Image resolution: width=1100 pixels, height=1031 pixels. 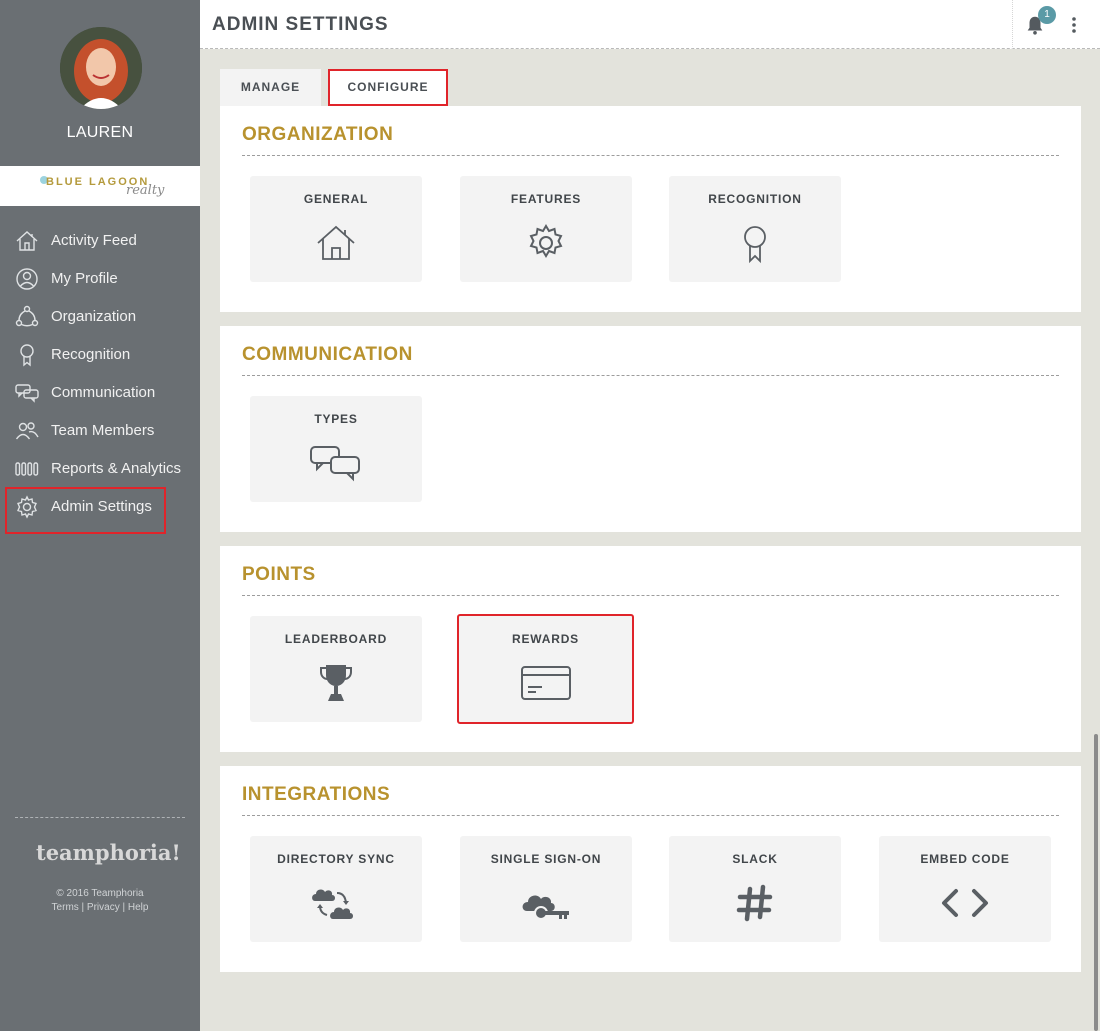 I want to click on section-title: COMMUNICATION, so click(x=327, y=354).